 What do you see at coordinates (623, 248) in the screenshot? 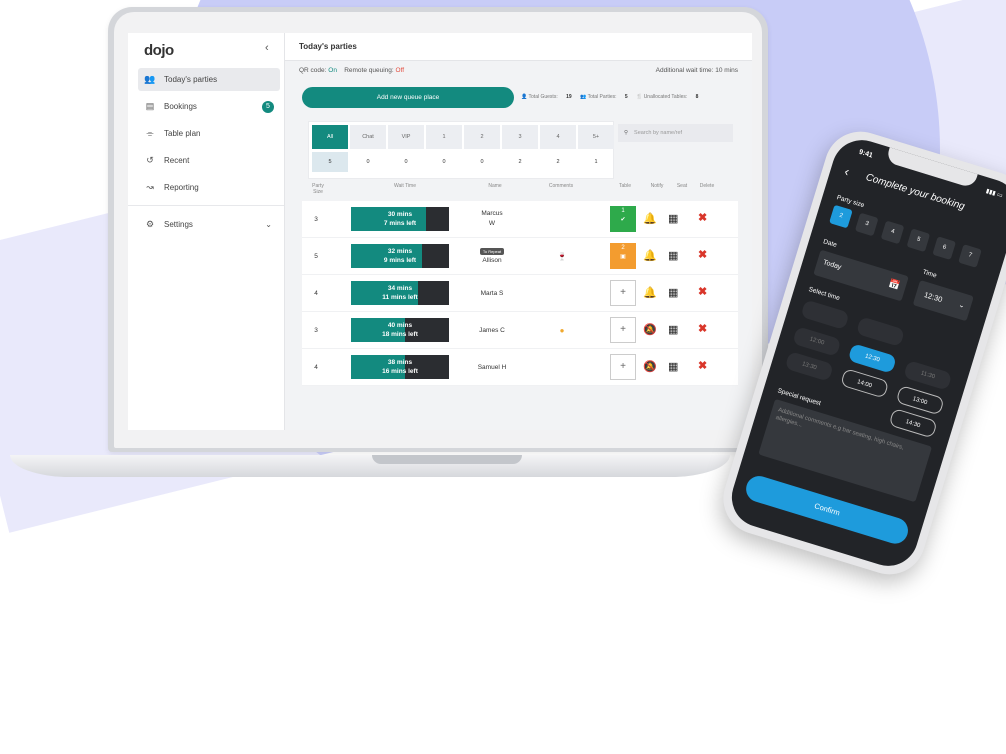
I see `table-number: 2` at bounding box center [623, 248].